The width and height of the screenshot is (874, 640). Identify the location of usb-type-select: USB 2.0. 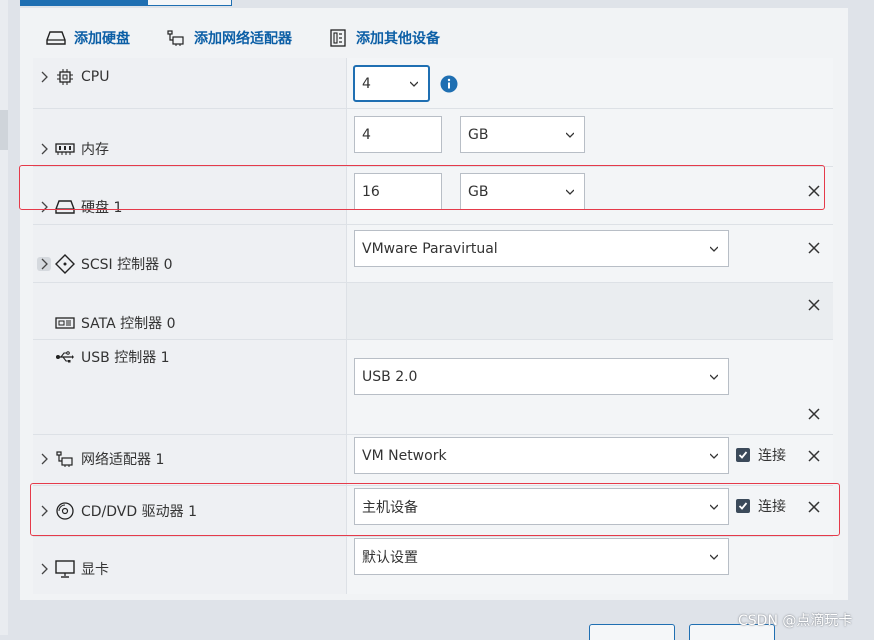
(541, 376).